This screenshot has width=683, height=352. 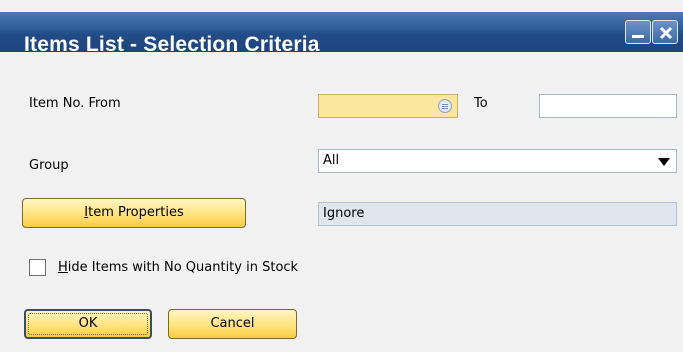 I want to click on close-button, so click(x=665, y=32).